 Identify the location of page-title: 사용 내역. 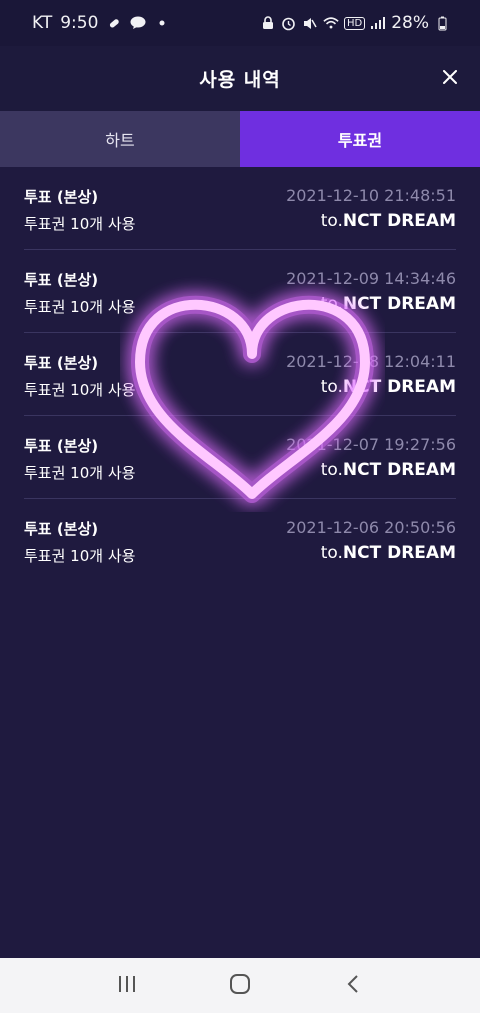
(240, 80).